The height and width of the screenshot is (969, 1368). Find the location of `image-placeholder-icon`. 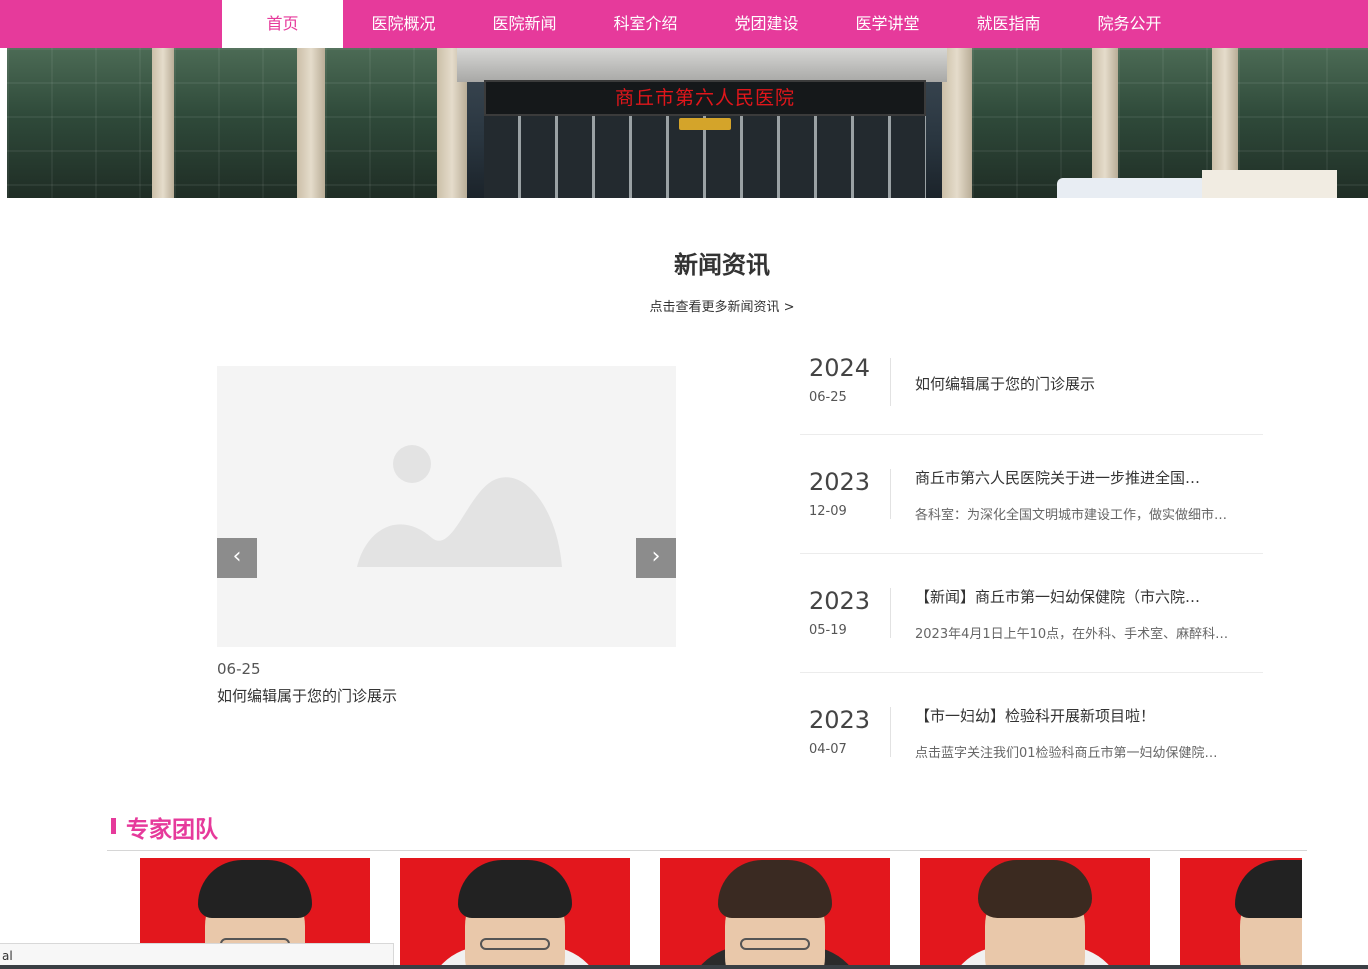

image-placeholder-icon is located at coordinates (459, 506).